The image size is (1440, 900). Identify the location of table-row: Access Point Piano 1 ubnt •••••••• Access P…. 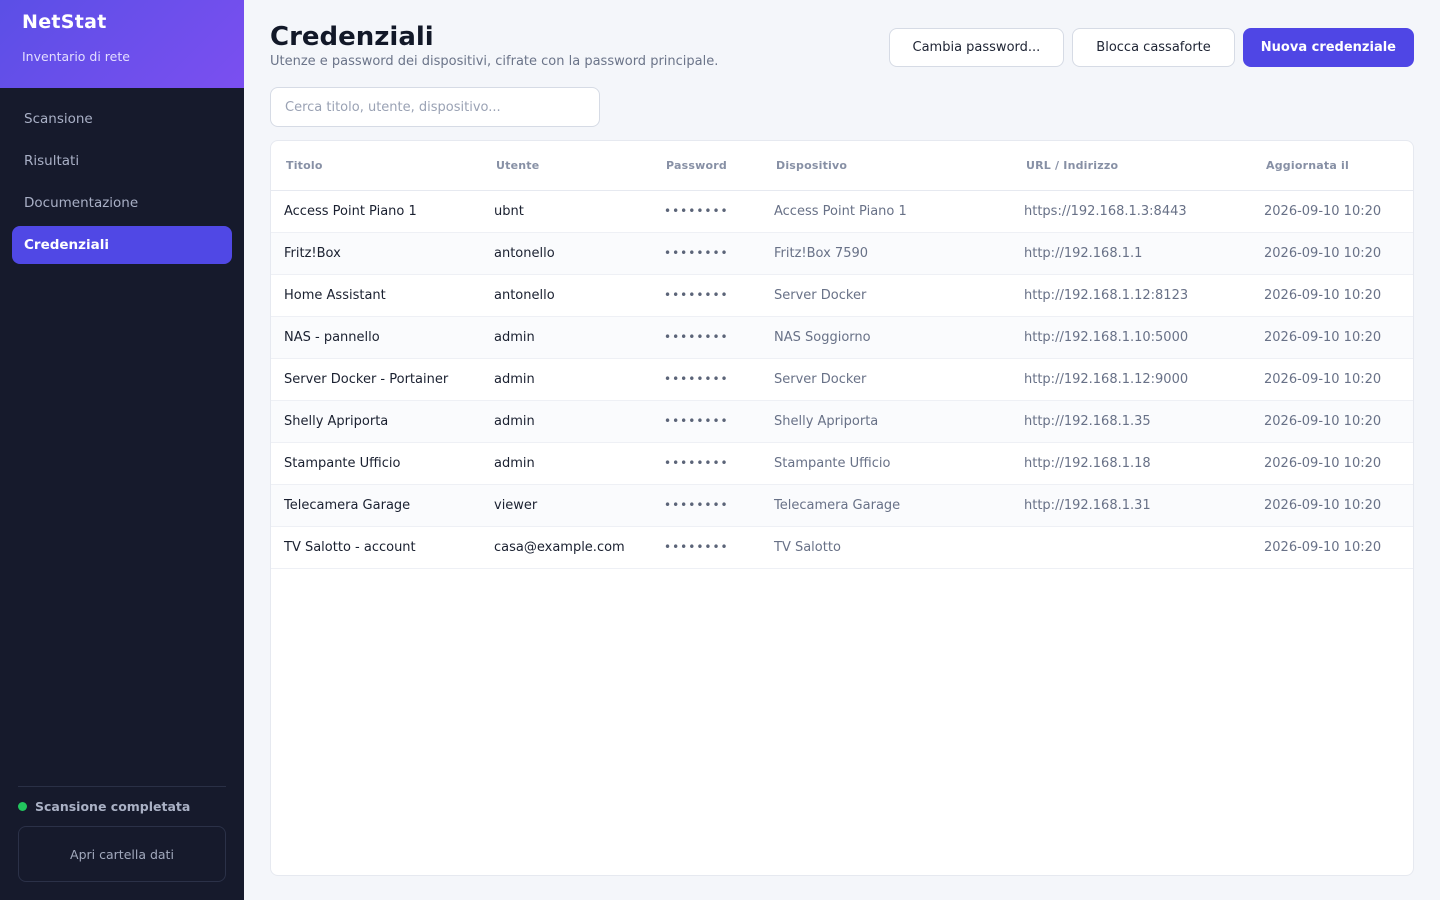
(842, 211).